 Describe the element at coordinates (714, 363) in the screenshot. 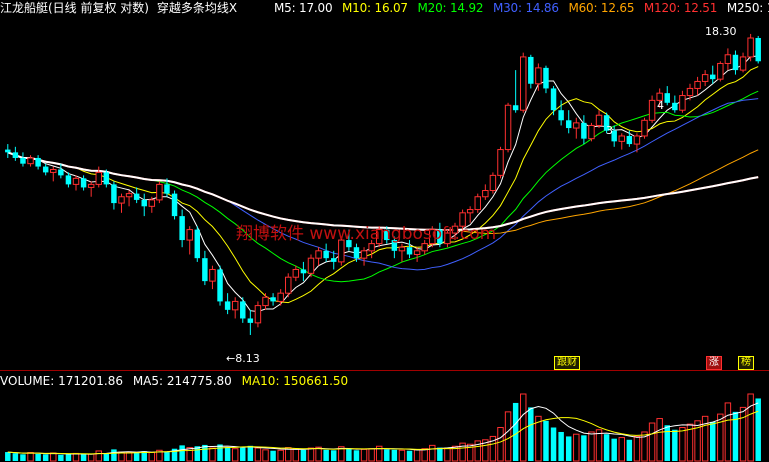

I see `limit-up-badge: 涨` at that location.